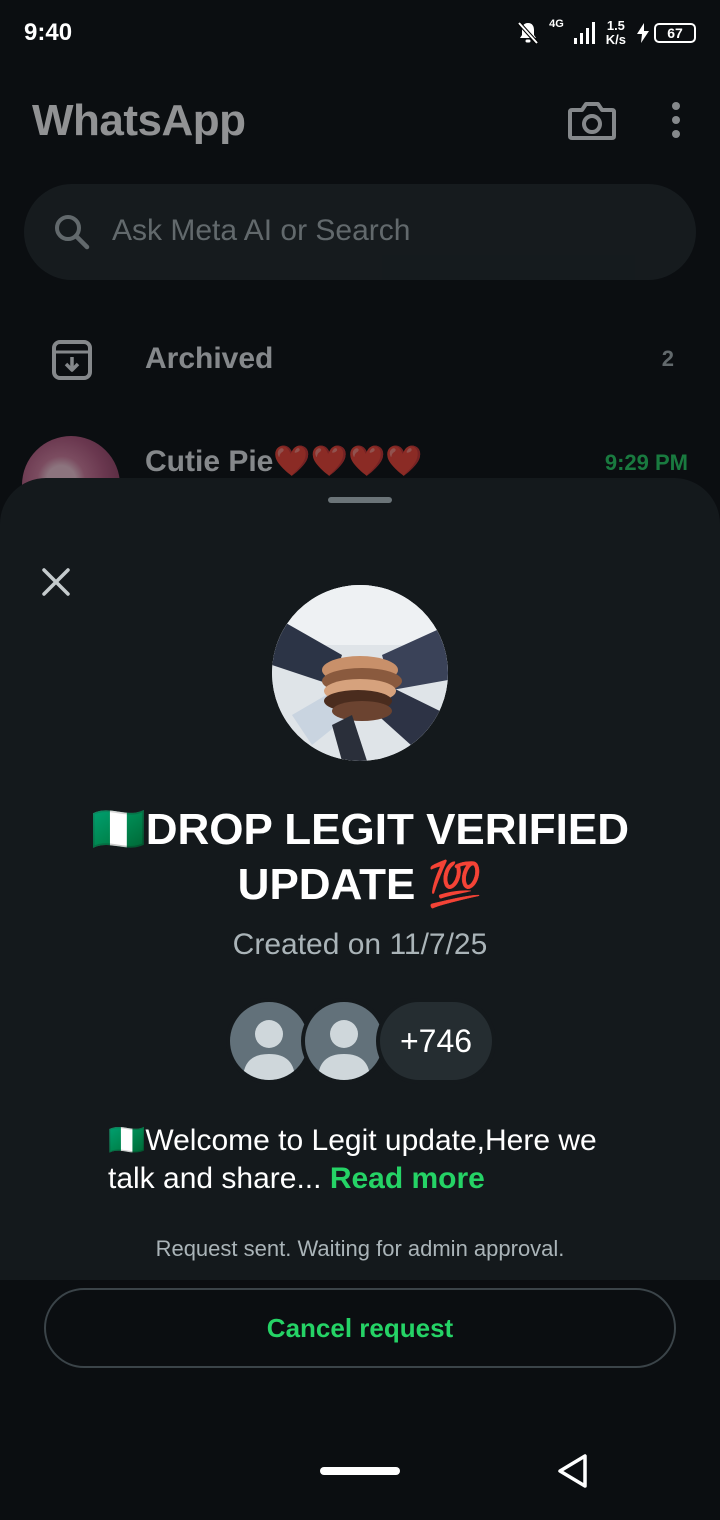  What do you see at coordinates (360, 360) in the screenshot?
I see `archived-row: Archived 2` at bounding box center [360, 360].